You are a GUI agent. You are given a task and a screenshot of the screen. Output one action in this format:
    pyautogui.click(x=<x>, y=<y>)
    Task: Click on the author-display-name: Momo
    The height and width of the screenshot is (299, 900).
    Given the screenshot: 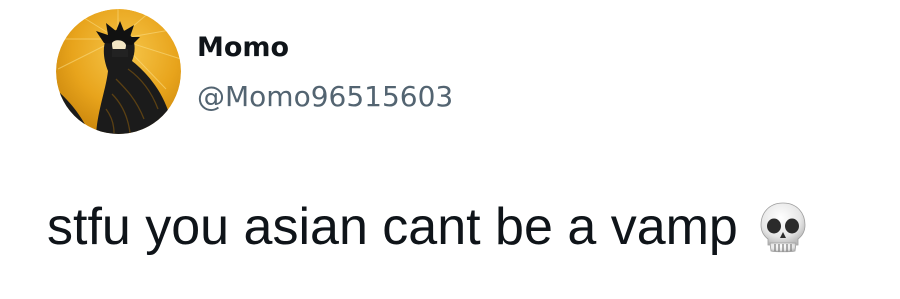 What is the action you would take?
    pyautogui.click(x=325, y=48)
    